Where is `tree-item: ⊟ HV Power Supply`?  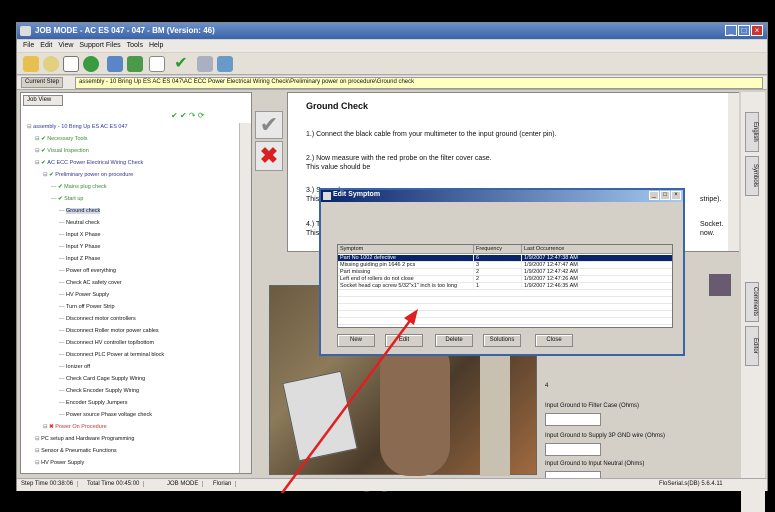
tree-item: ⊟ HV Power Supply is located at coordinates (59, 463).